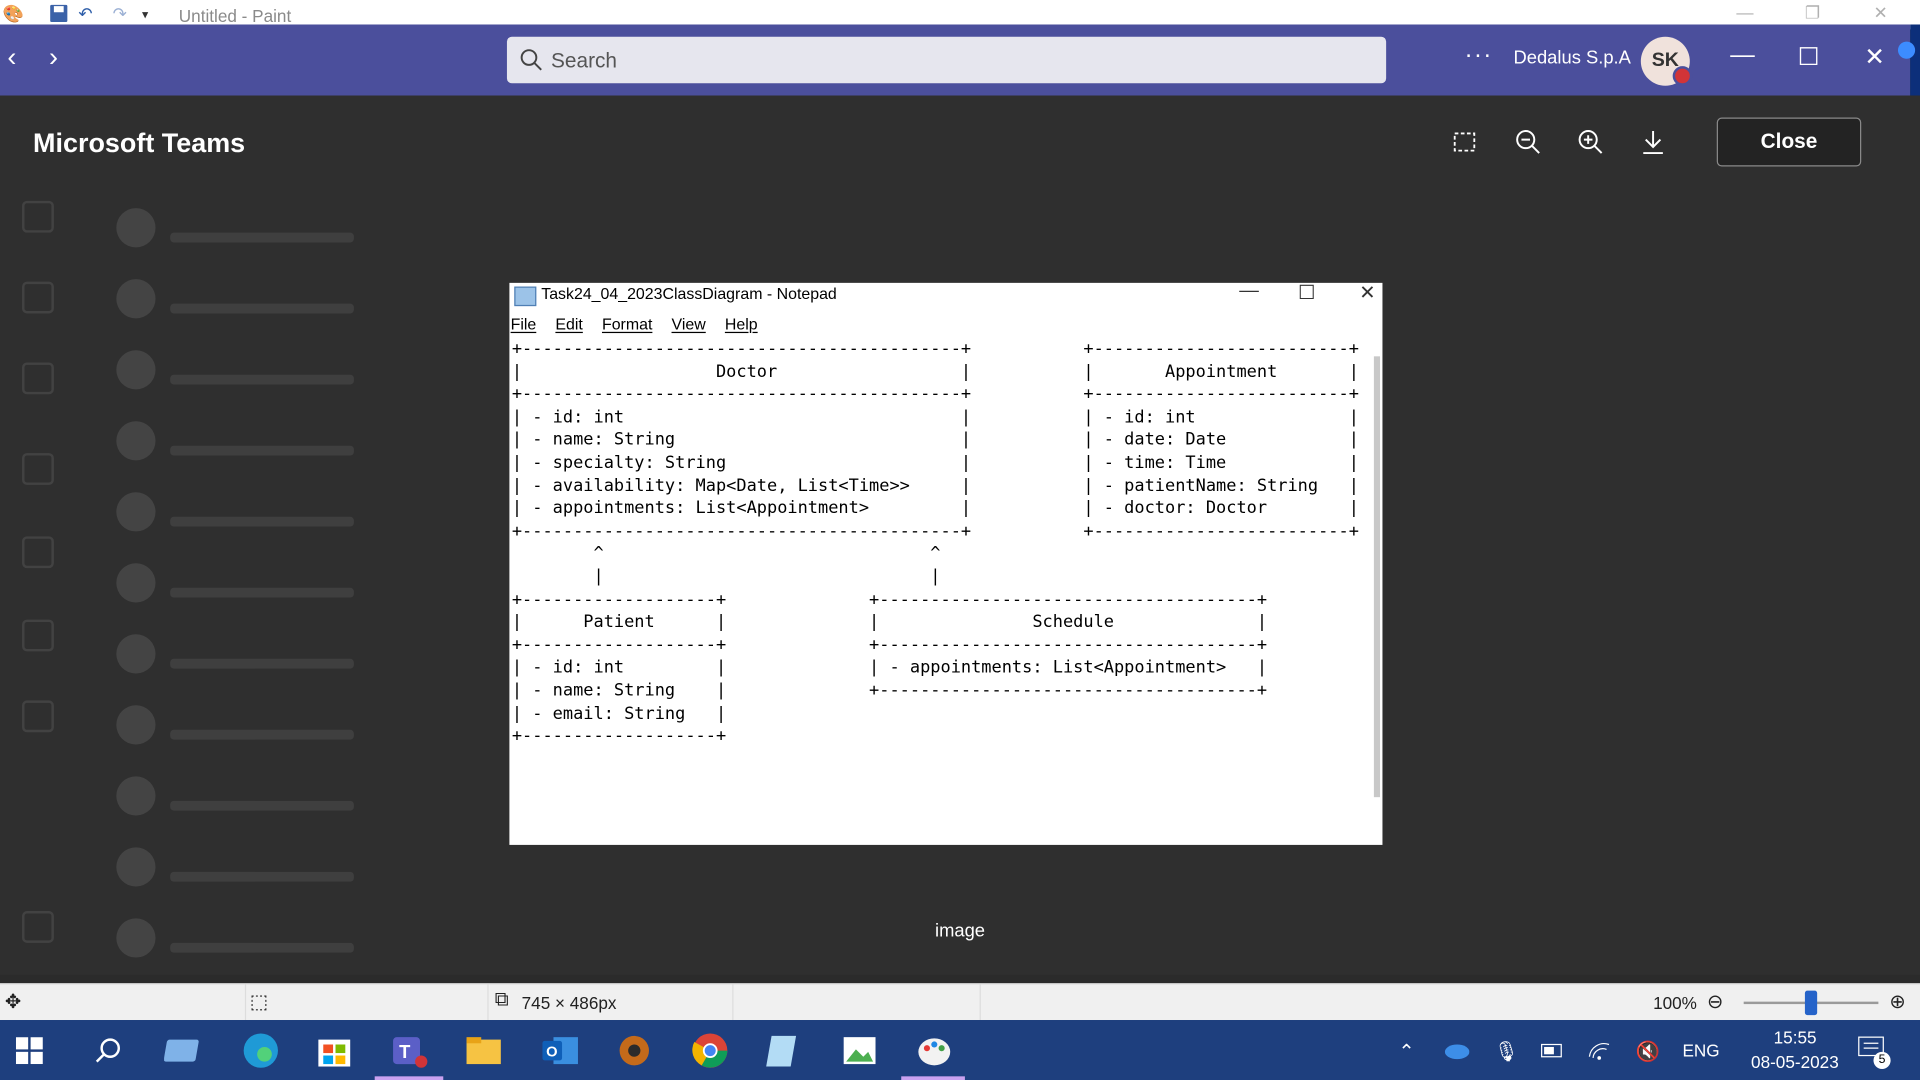  What do you see at coordinates (13, 1002) in the screenshot?
I see `cursor-position-icon: ✥` at bounding box center [13, 1002].